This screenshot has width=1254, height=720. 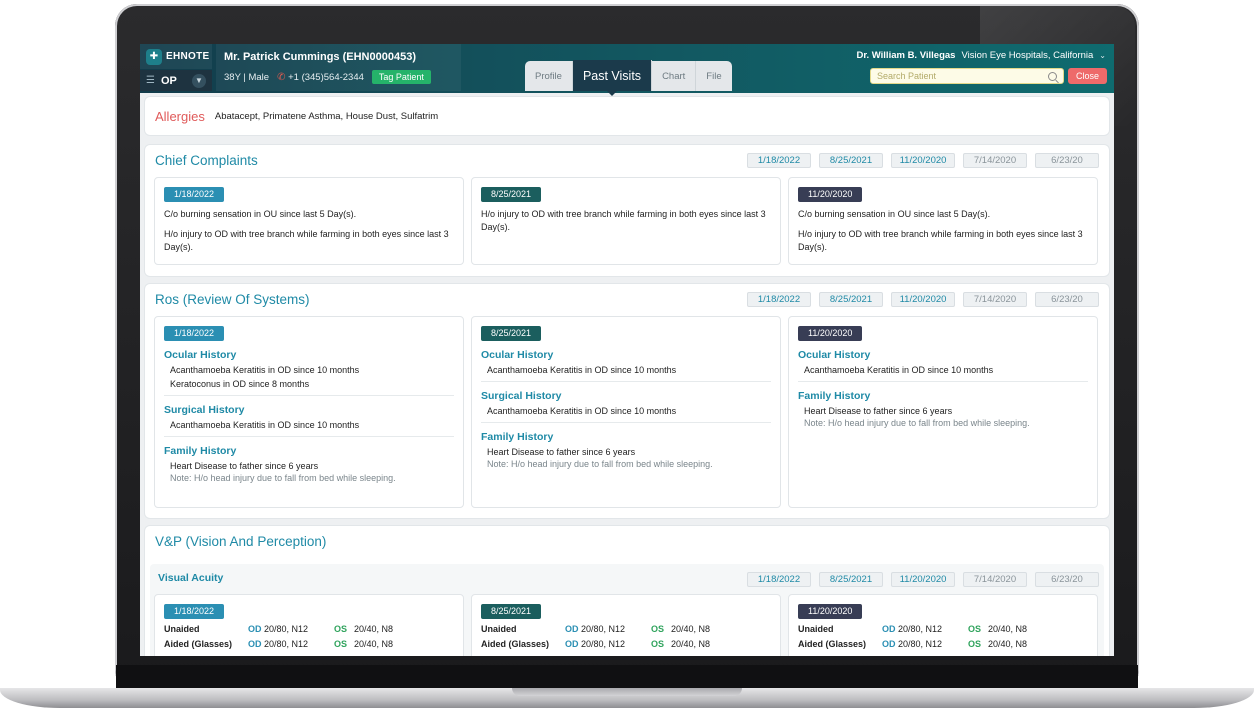 I want to click on tag-patient-button: Tag Patient, so click(x=401, y=77).